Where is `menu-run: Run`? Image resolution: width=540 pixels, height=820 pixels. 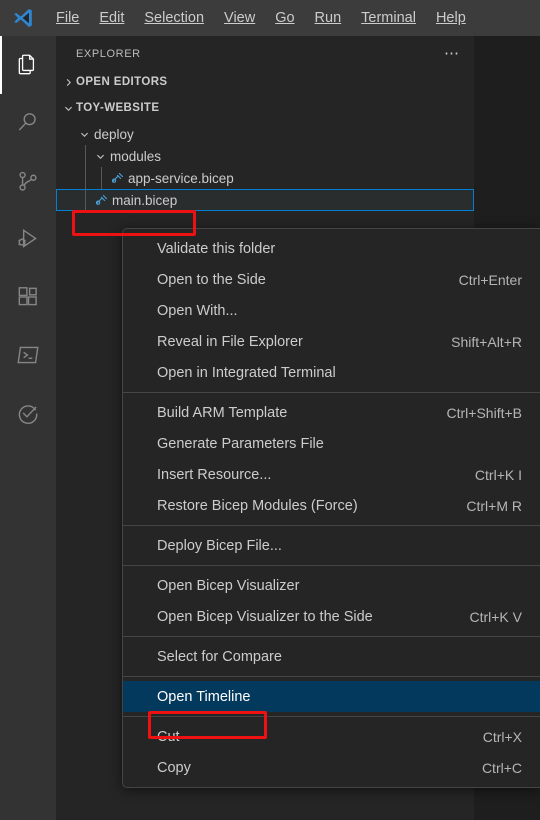 menu-run: Run is located at coordinates (328, 18).